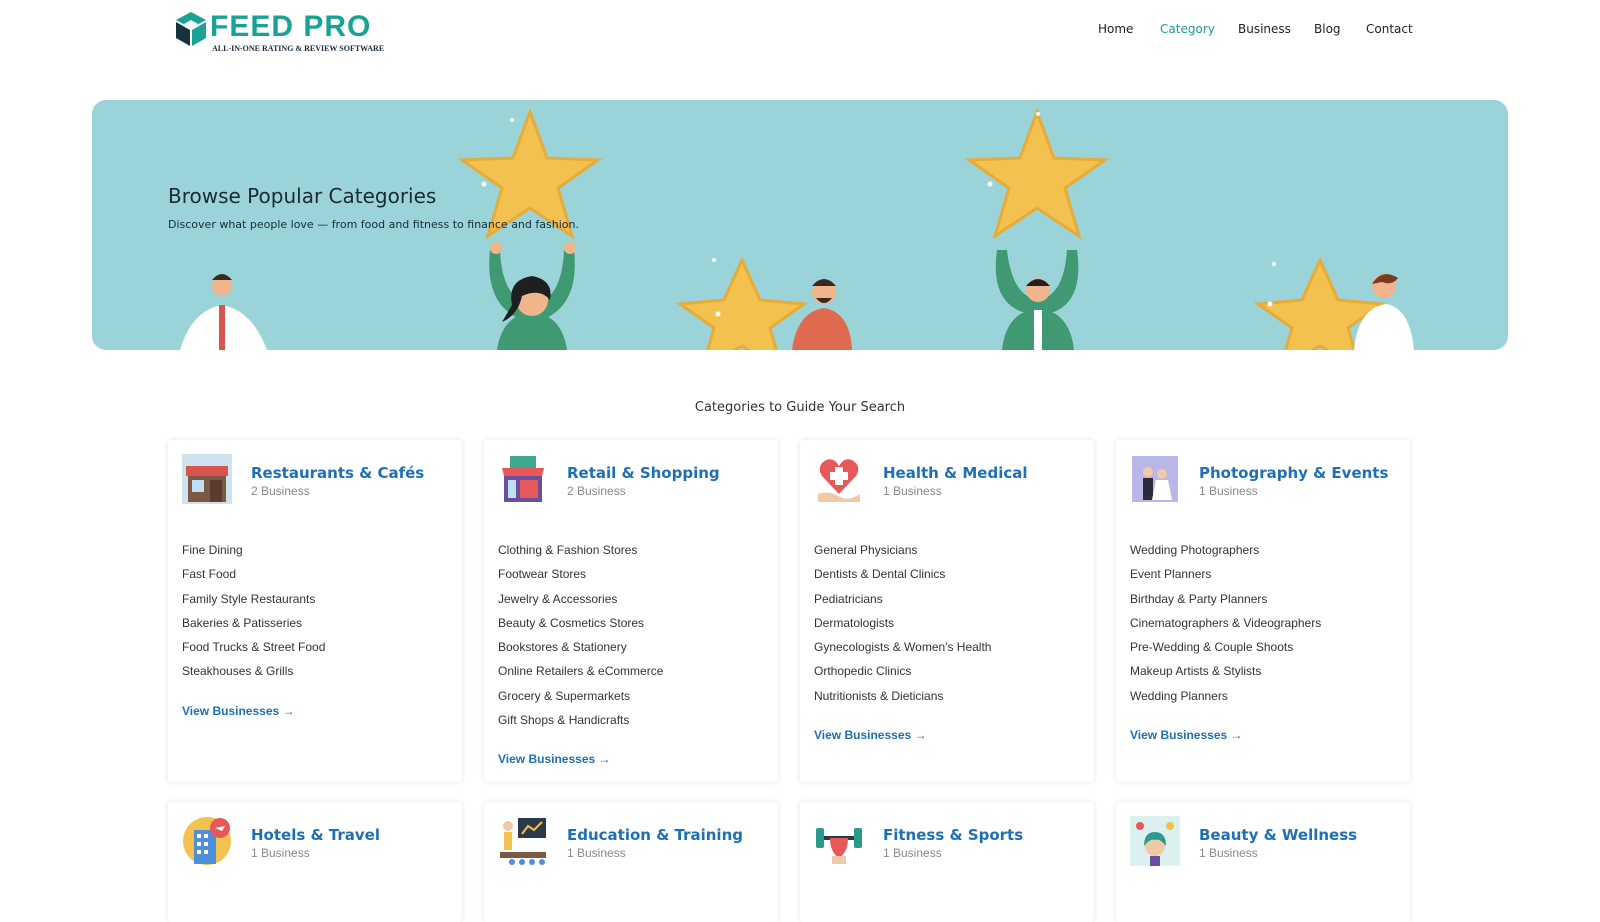 The width and height of the screenshot is (1600, 922). Describe the element at coordinates (315, 835) in the screenshot. I see `category-title: Hotels & Travel` at that location.